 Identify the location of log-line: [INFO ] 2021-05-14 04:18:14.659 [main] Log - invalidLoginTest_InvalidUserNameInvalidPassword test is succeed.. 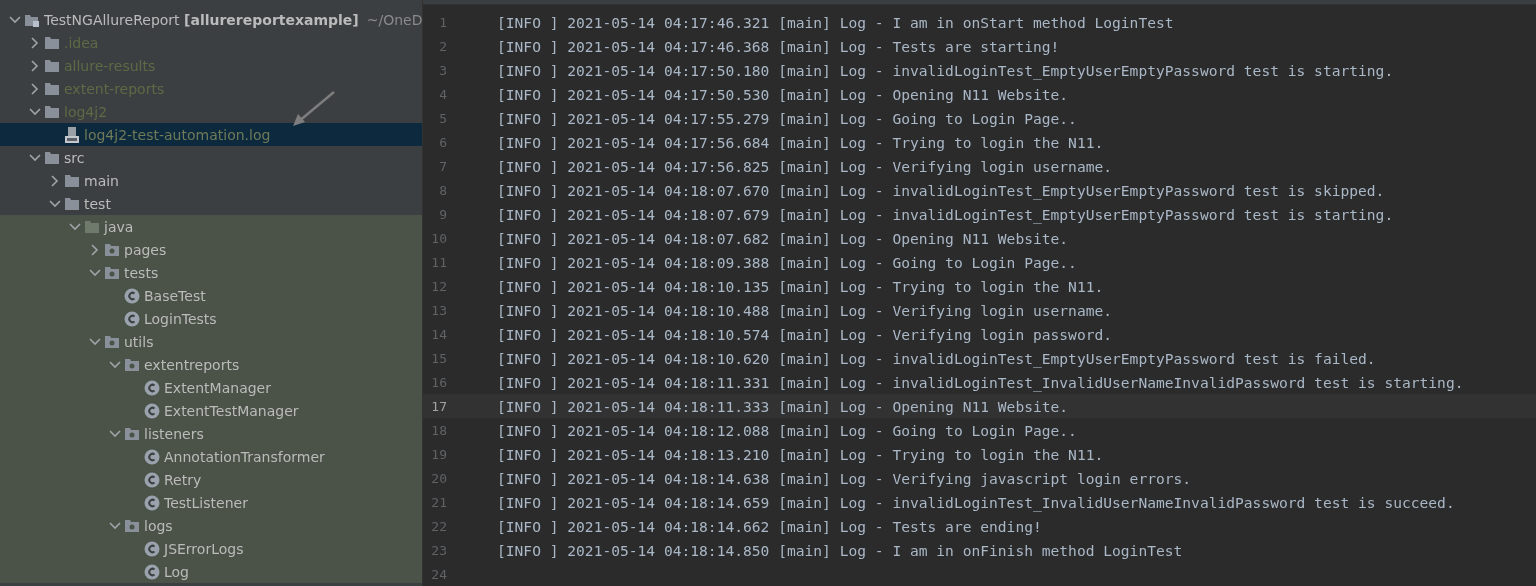
(976, 502).